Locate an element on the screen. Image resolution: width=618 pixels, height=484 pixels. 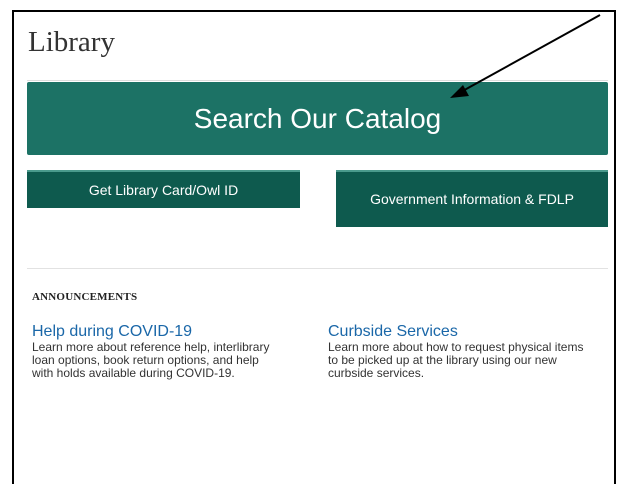
library-card-button: Get Library Card/Owl ID is located at coordinates (163, 189).